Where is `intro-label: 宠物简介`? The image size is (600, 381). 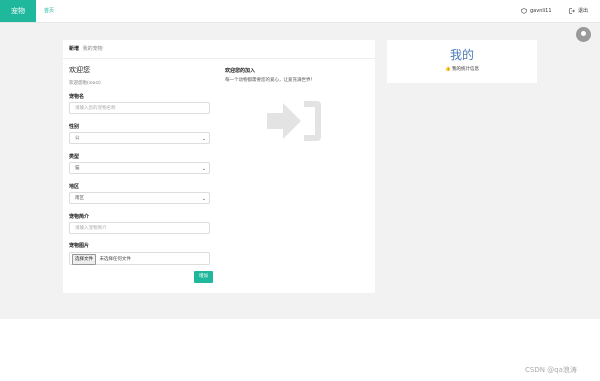 intro-label: 宠物简介 is located at coordinates (79, 217).